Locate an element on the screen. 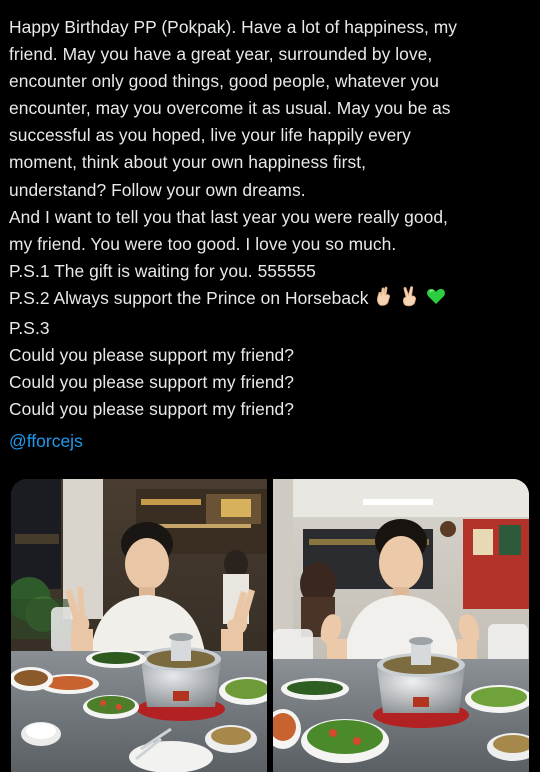 The width and height of the screenshot is (540, 772). user-mention-link: @fforcejs is located at coordinates (46, 441).